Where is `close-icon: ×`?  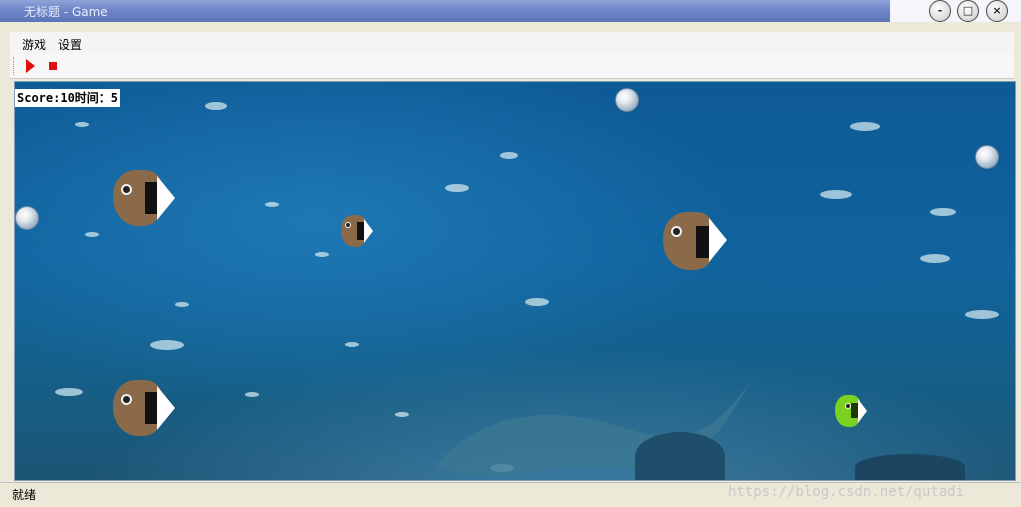
close-icon: × is located at coordinates (997, 10).